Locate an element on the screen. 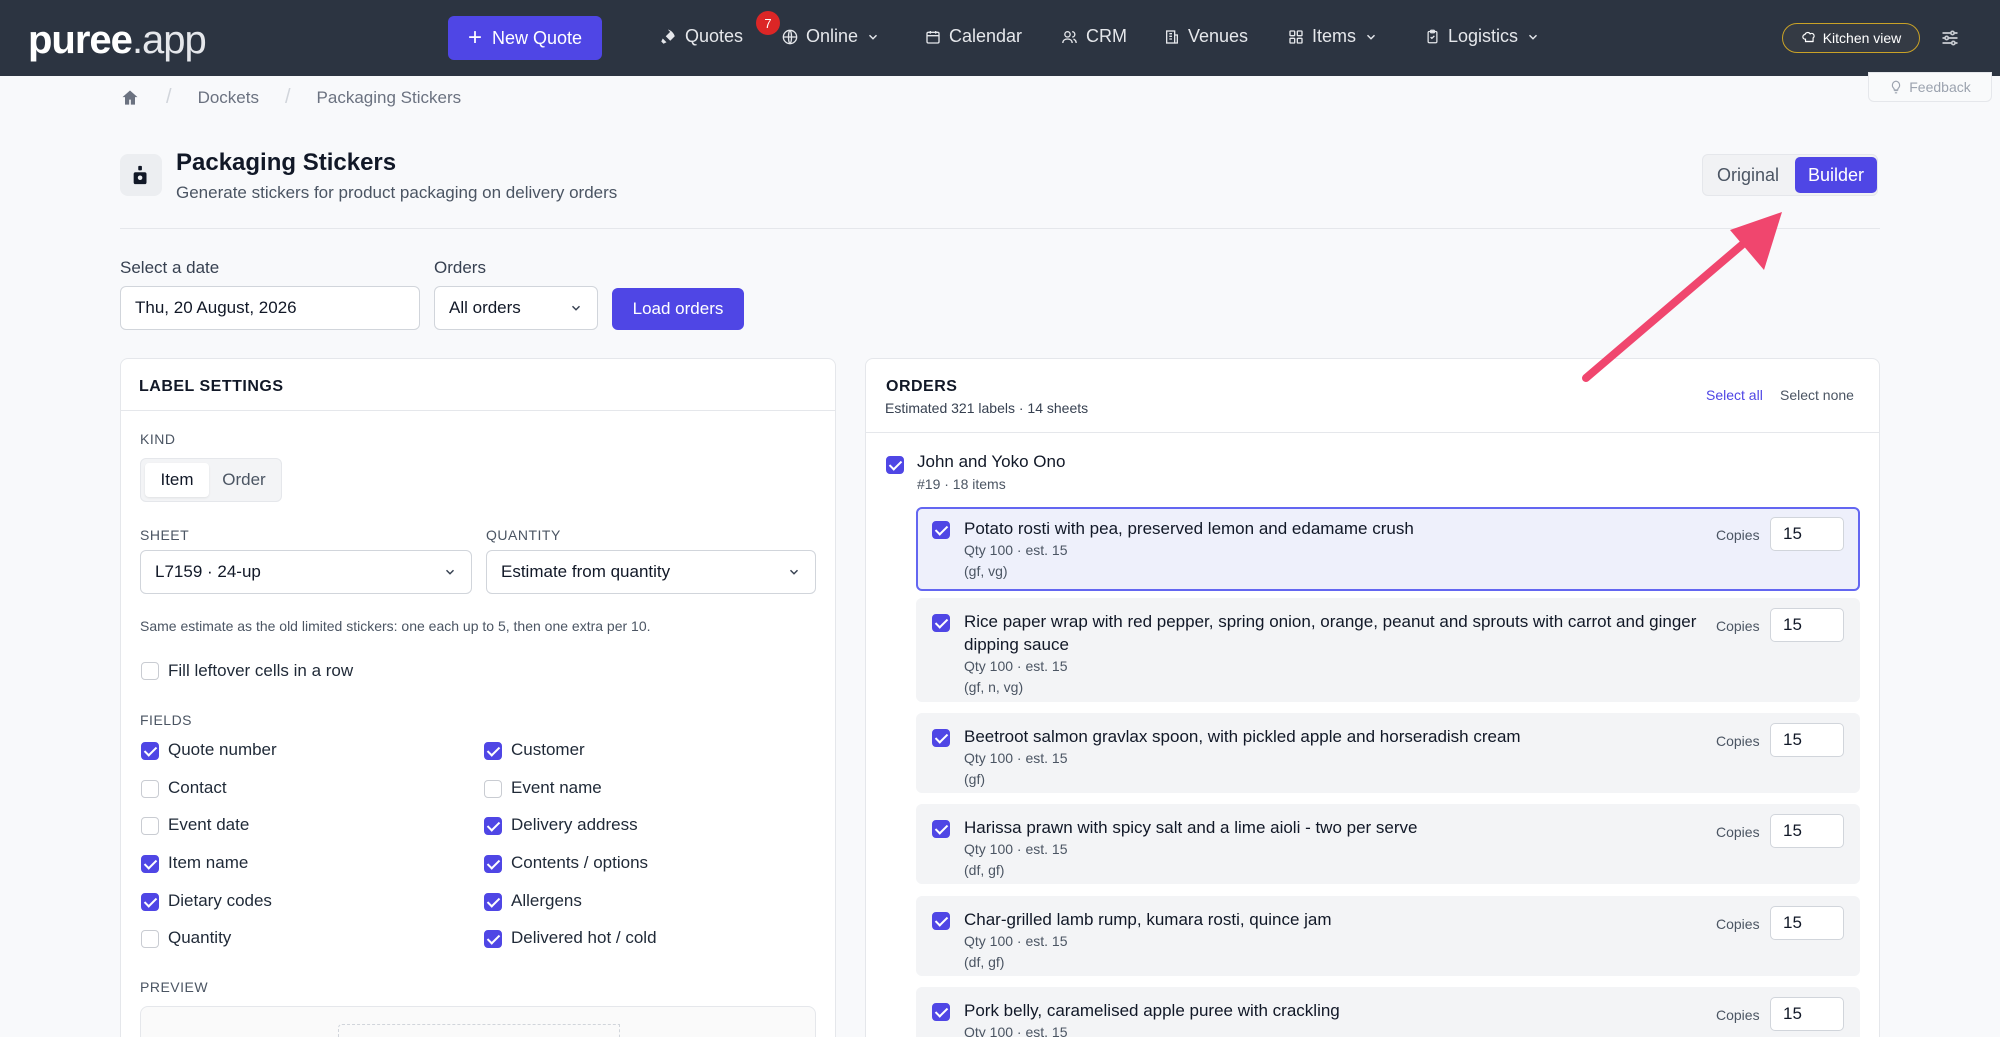 The width and height of the screenshot is (2000, 1037). nav-venues: Venues is located at coordinates (1206, 36).